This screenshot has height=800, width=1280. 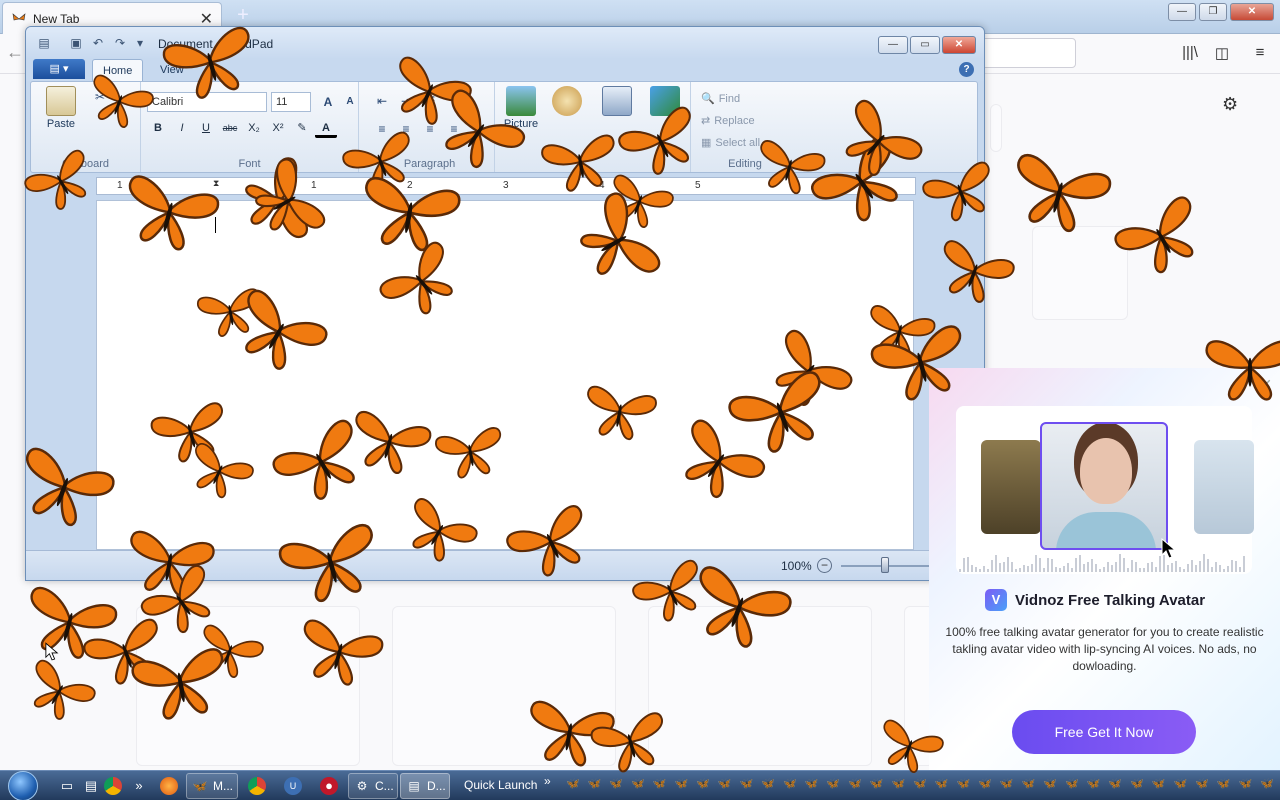 I want to click on record-icon: ●, so click(x=329, y=786).